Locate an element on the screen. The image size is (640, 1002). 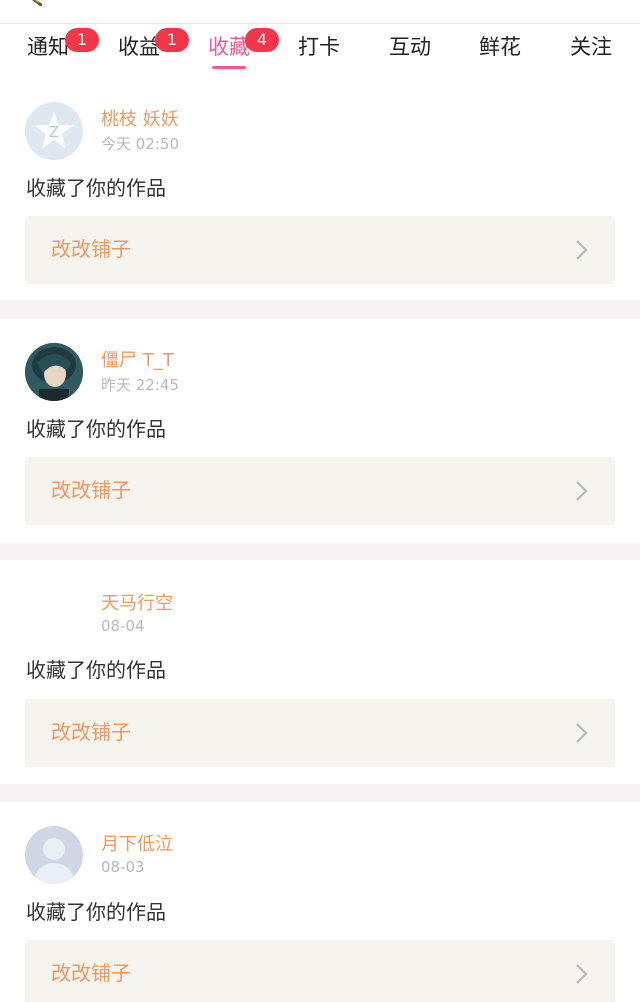
user-name: 桃枝 妖妖 is located at coordinates (140, 120).